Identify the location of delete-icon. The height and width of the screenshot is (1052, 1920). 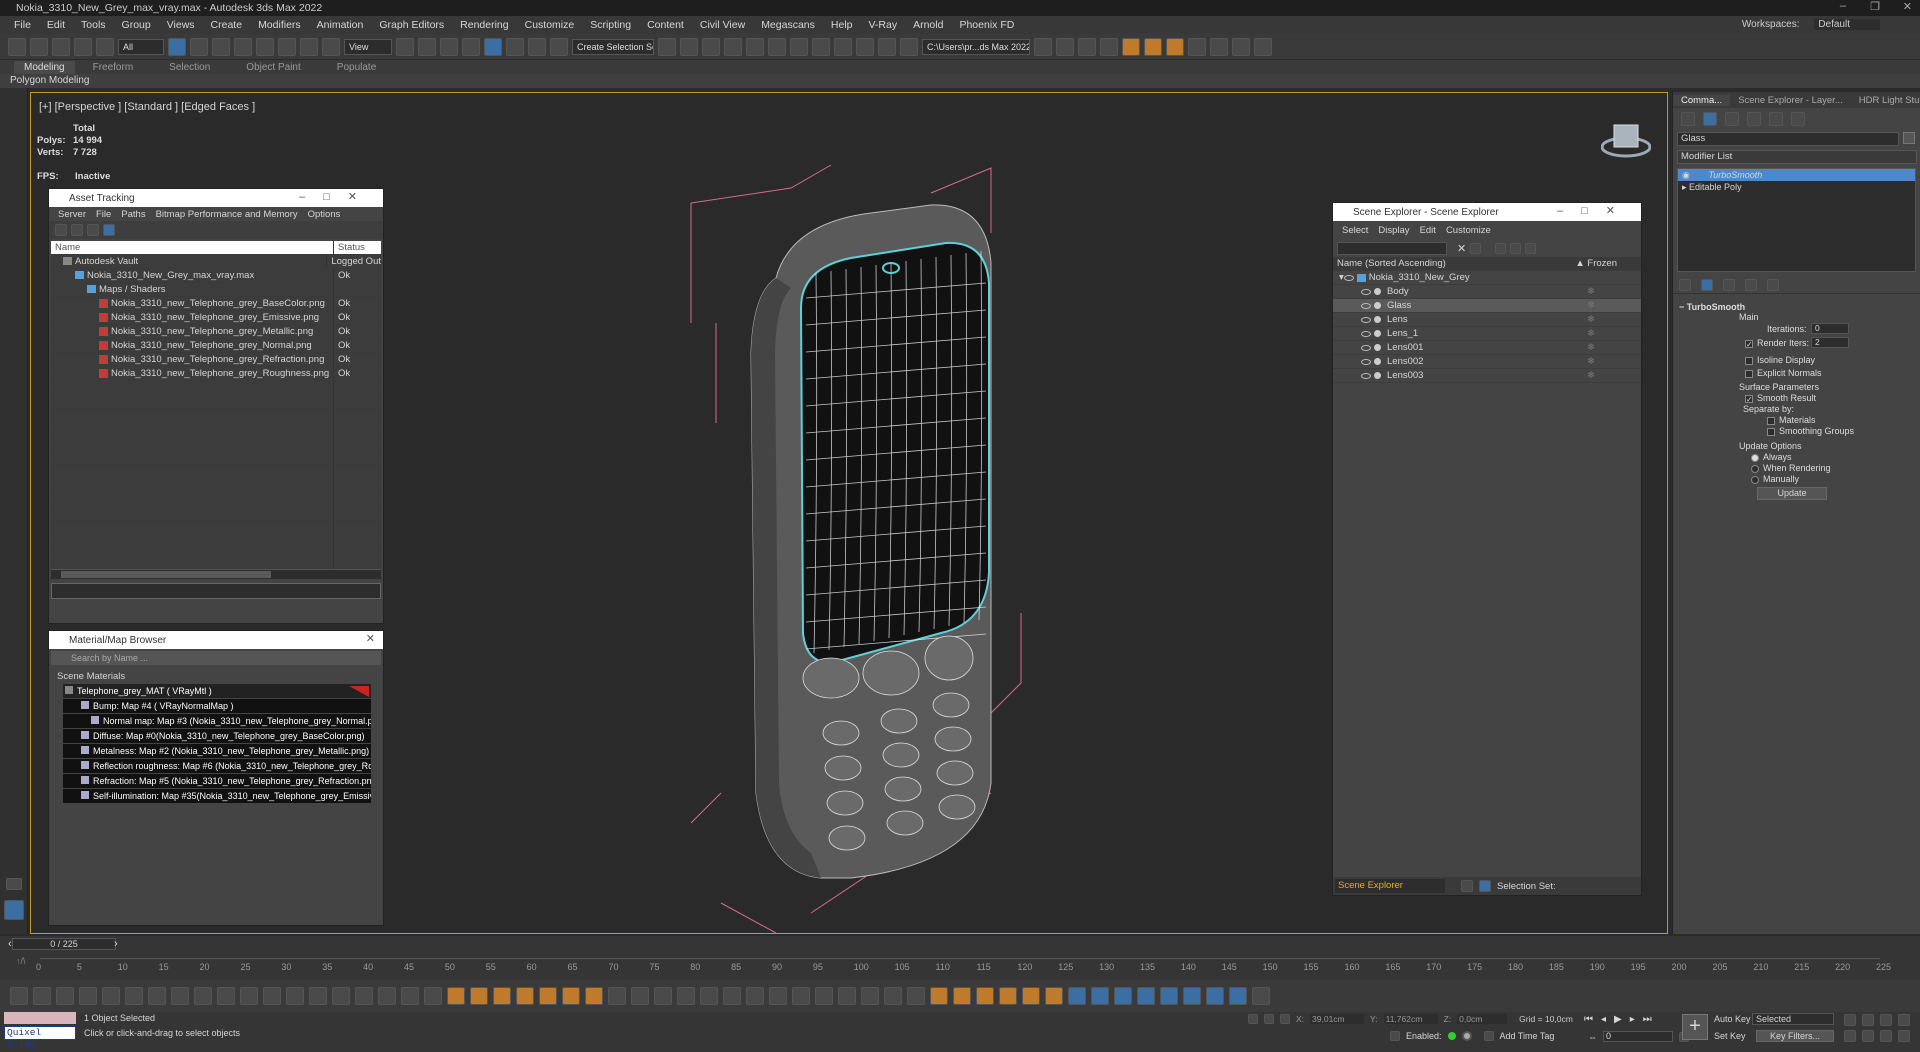
(870, 996).